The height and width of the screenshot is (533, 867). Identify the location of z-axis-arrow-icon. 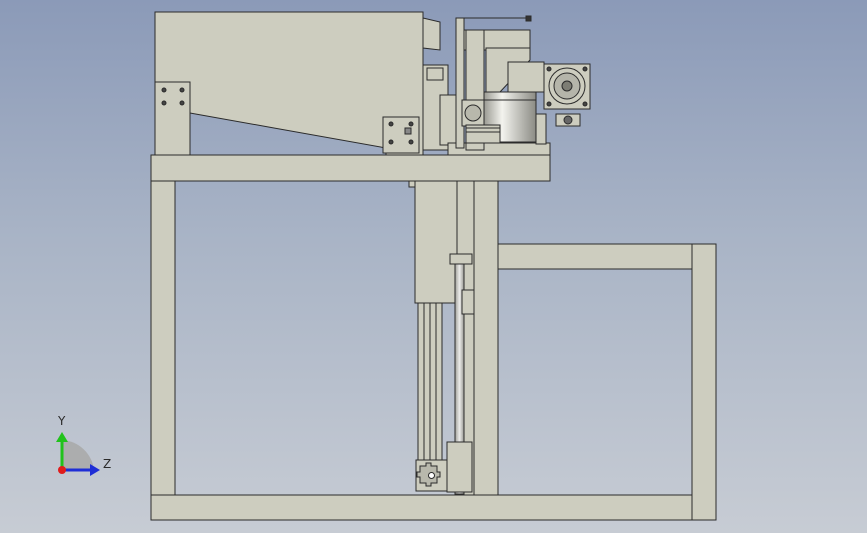
(95, 470).